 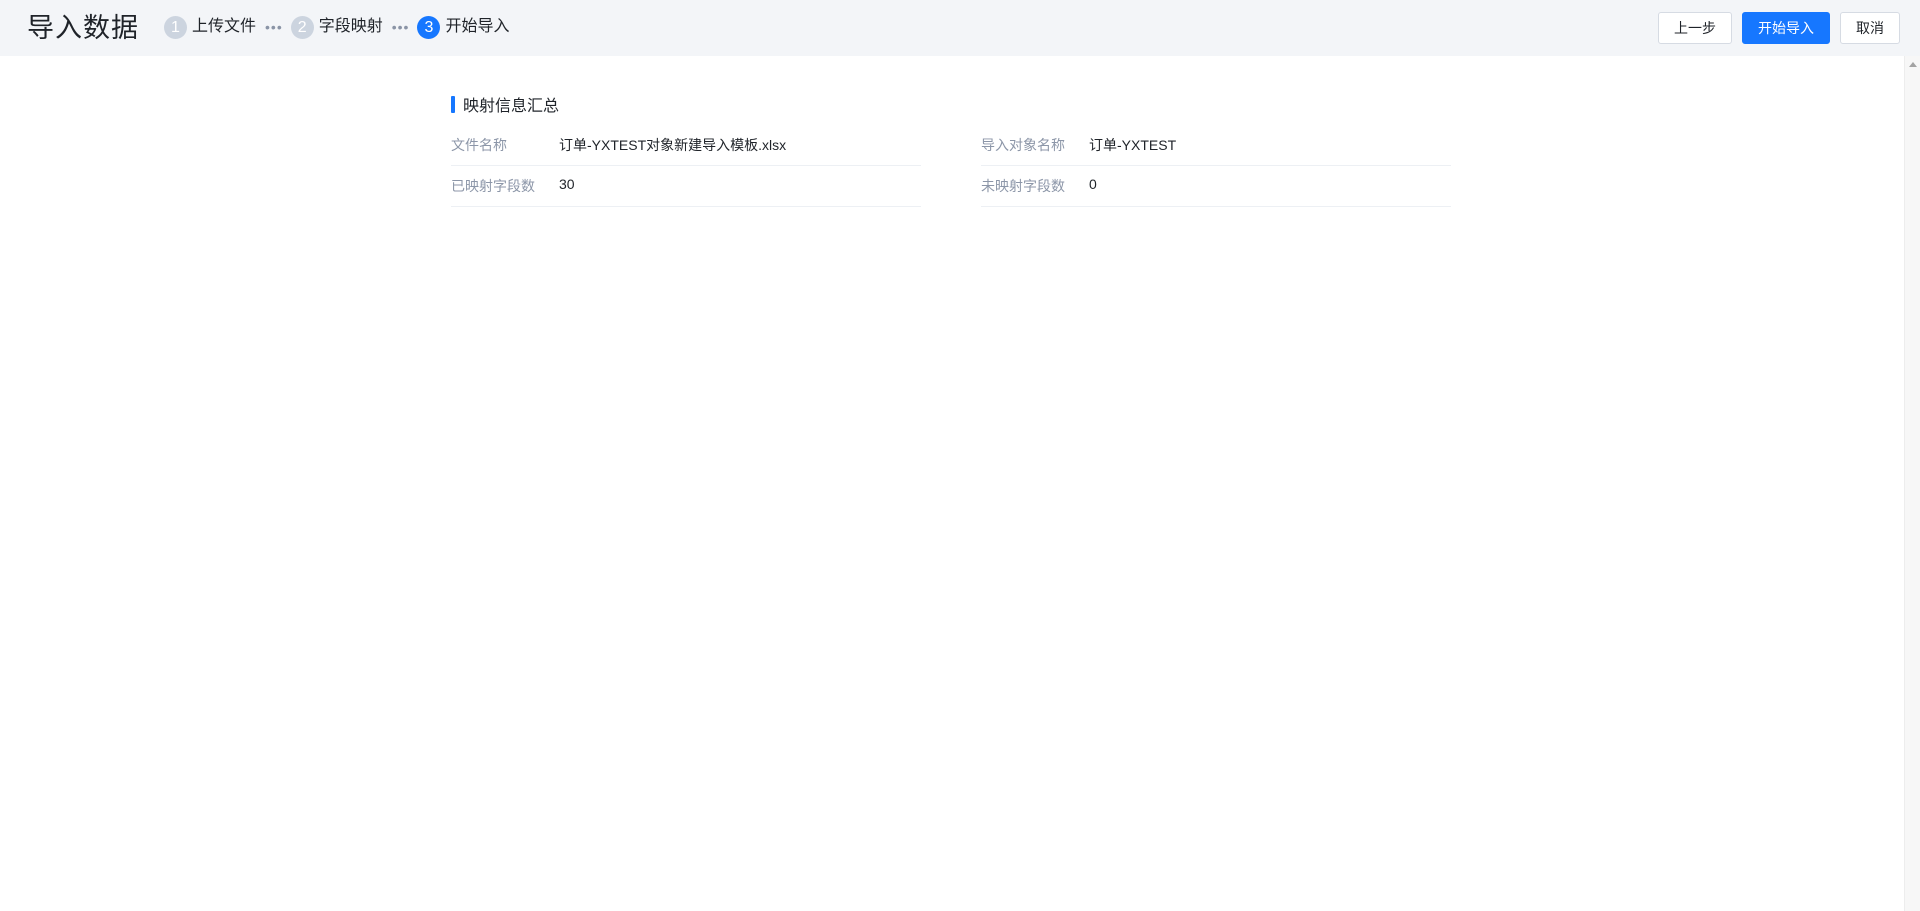 I want to click on section-title: 映射信息汇总, so click(x=952, y=104).